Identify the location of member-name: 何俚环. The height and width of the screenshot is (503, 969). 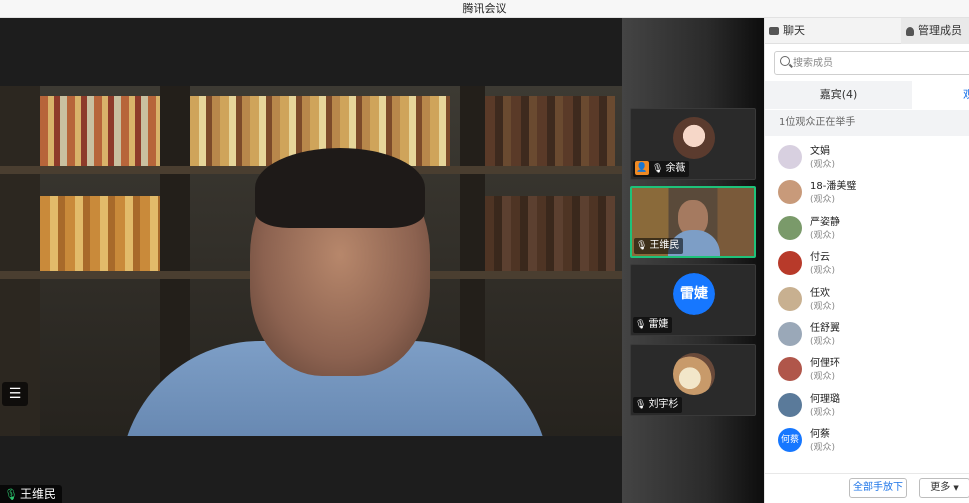
(825, 364).